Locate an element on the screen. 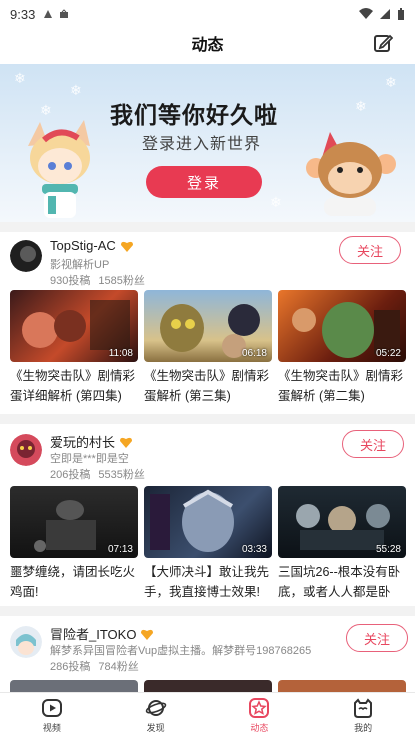 Image resolution: width=415 pixels, height=738 pixels. video-title: 《生物突击队》剧情彩蛋解析 (第三集) is located at coordinates (208, 386).